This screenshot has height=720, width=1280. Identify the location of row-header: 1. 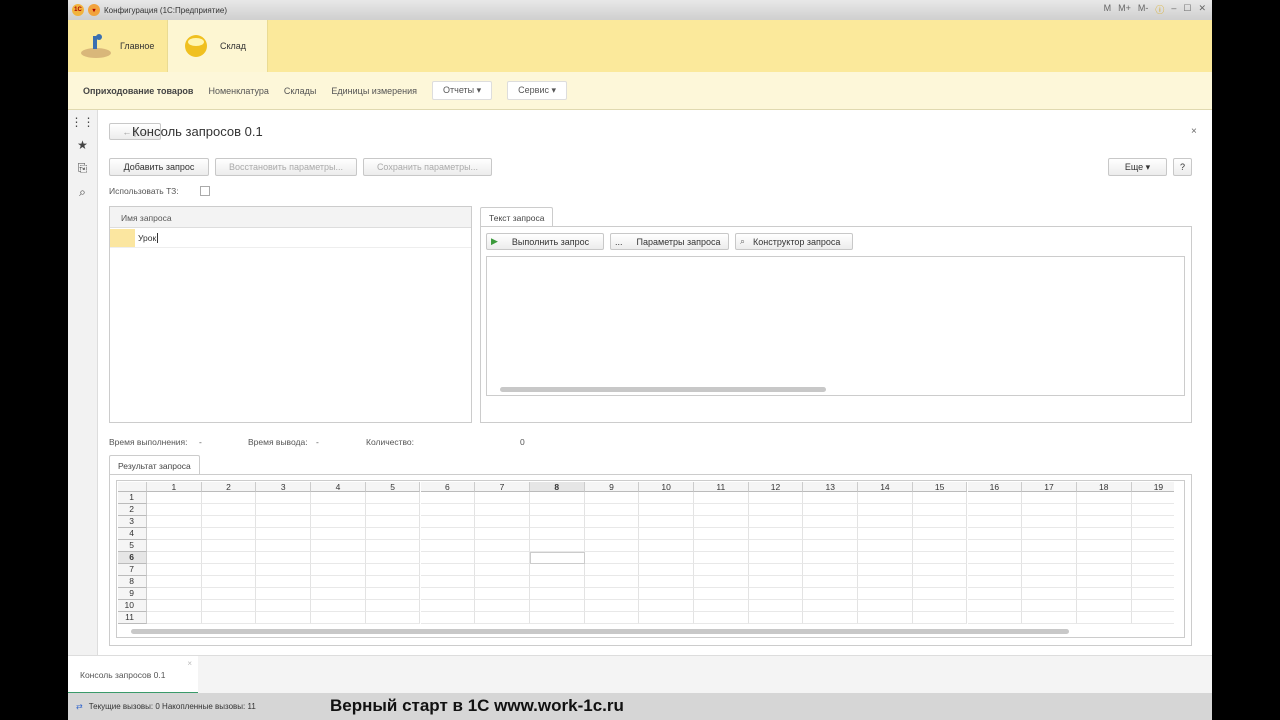
(132, 498).